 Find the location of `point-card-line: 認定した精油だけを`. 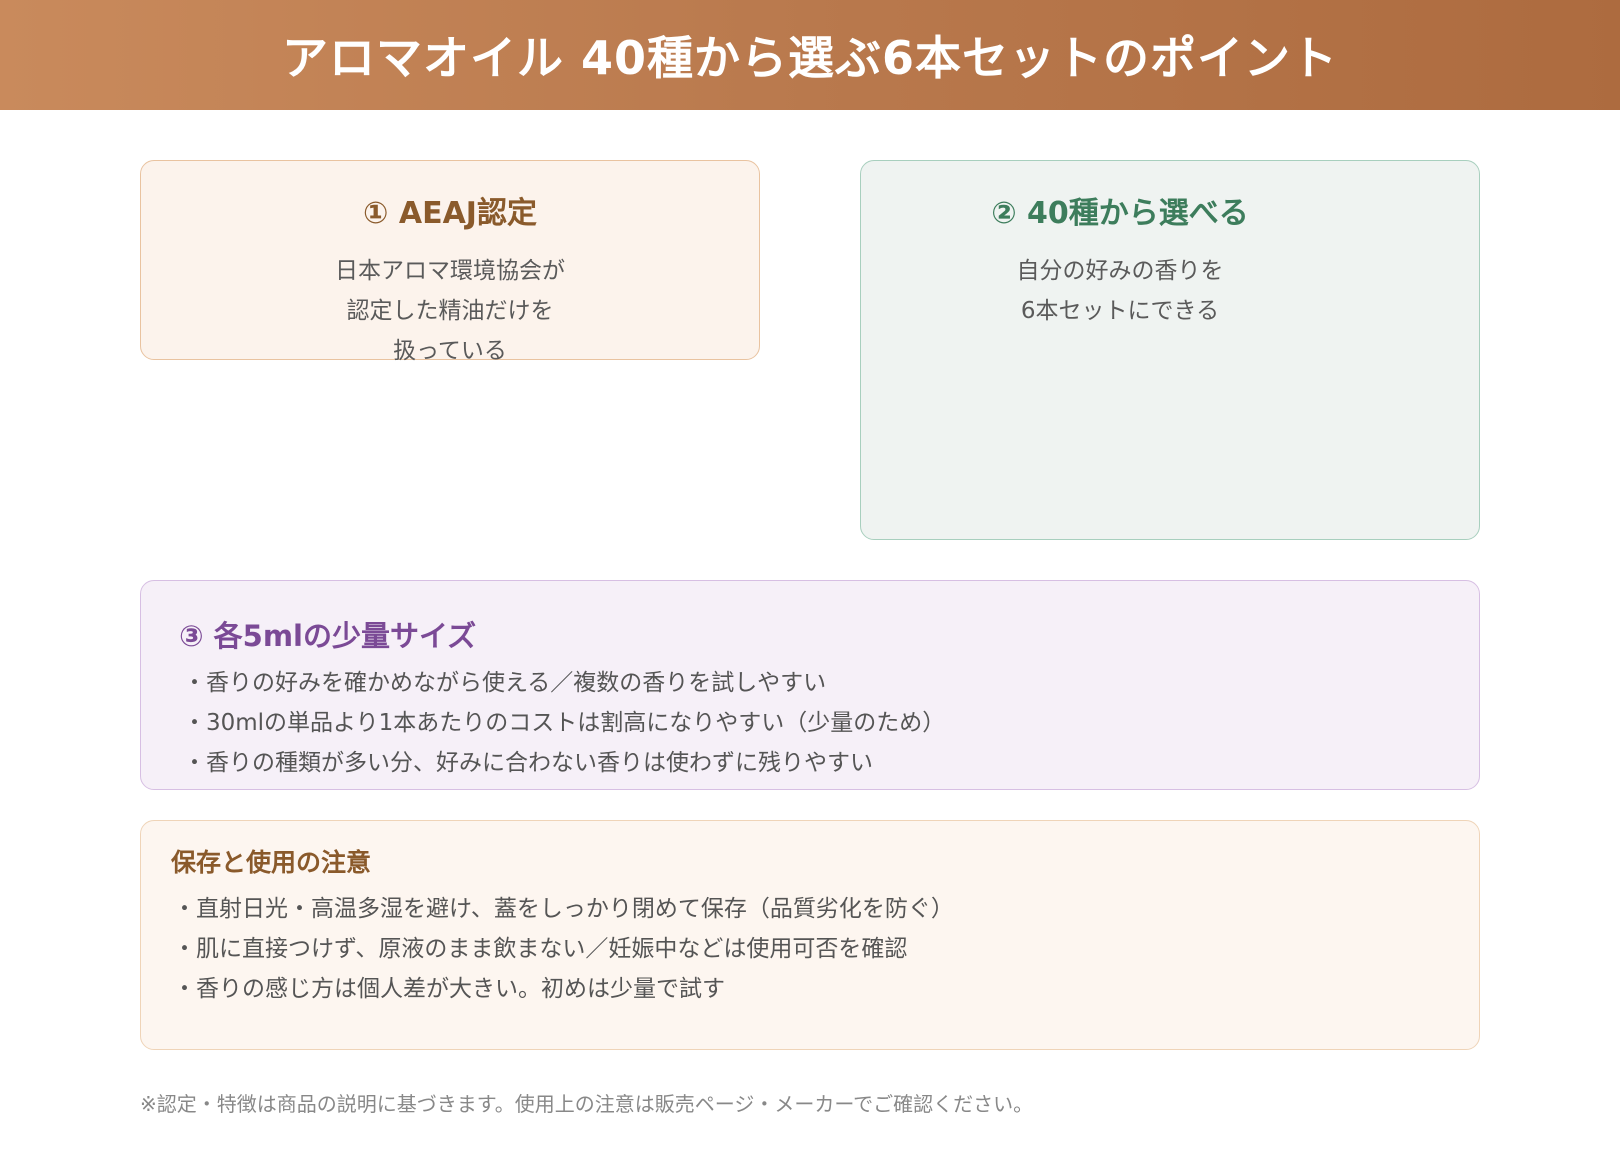

point-card-line: 認定した精油だけを is located at coordinates (450, 311).